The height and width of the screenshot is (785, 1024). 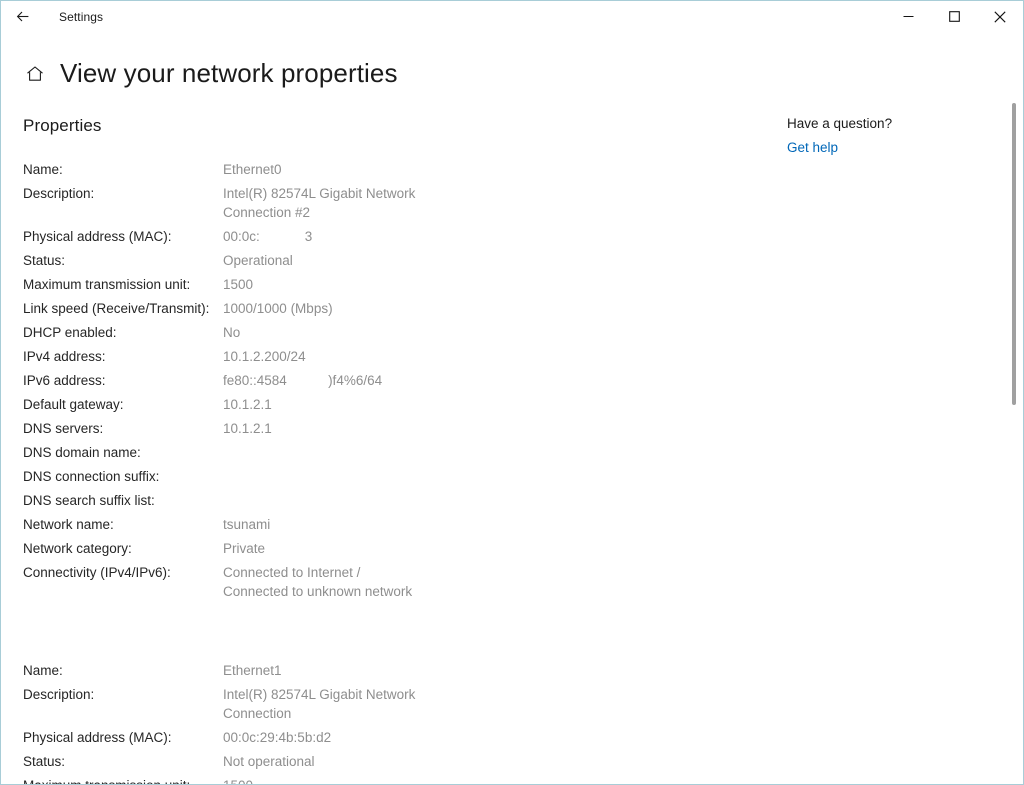 I want to click on property-label: Default gateway:, so click(x=73, y=404).